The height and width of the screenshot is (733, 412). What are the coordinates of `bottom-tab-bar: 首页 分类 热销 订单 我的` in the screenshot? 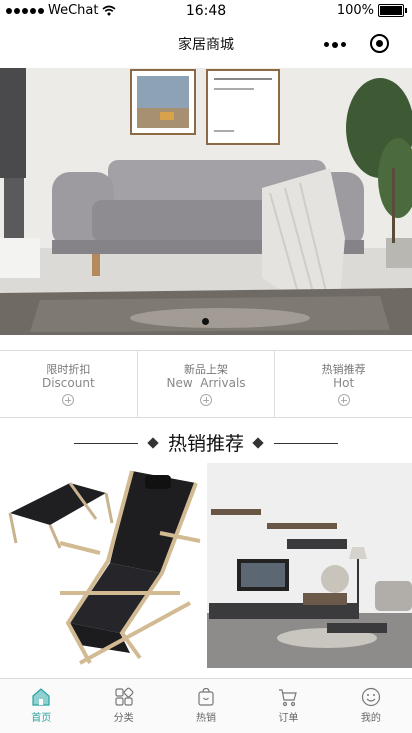 It's located at (206, 705).